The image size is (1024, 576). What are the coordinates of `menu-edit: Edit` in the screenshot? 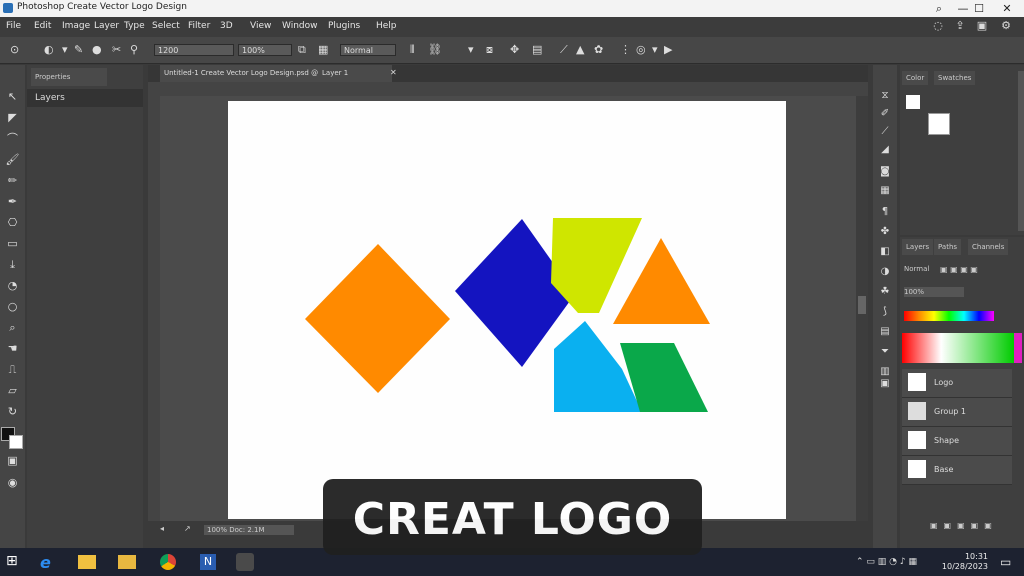 It's located at (42, 26).